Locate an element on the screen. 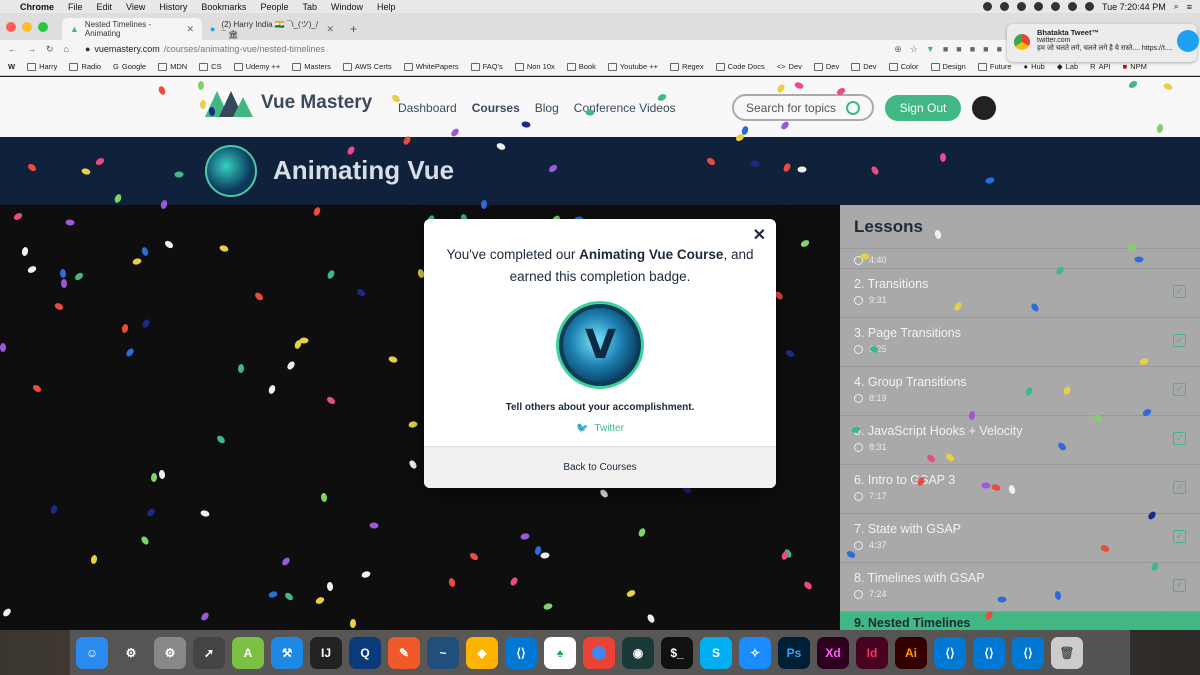 This screenshot has width=1200, height=675. menu-list-icon: ≡ is located at coordinates (1189, 7).